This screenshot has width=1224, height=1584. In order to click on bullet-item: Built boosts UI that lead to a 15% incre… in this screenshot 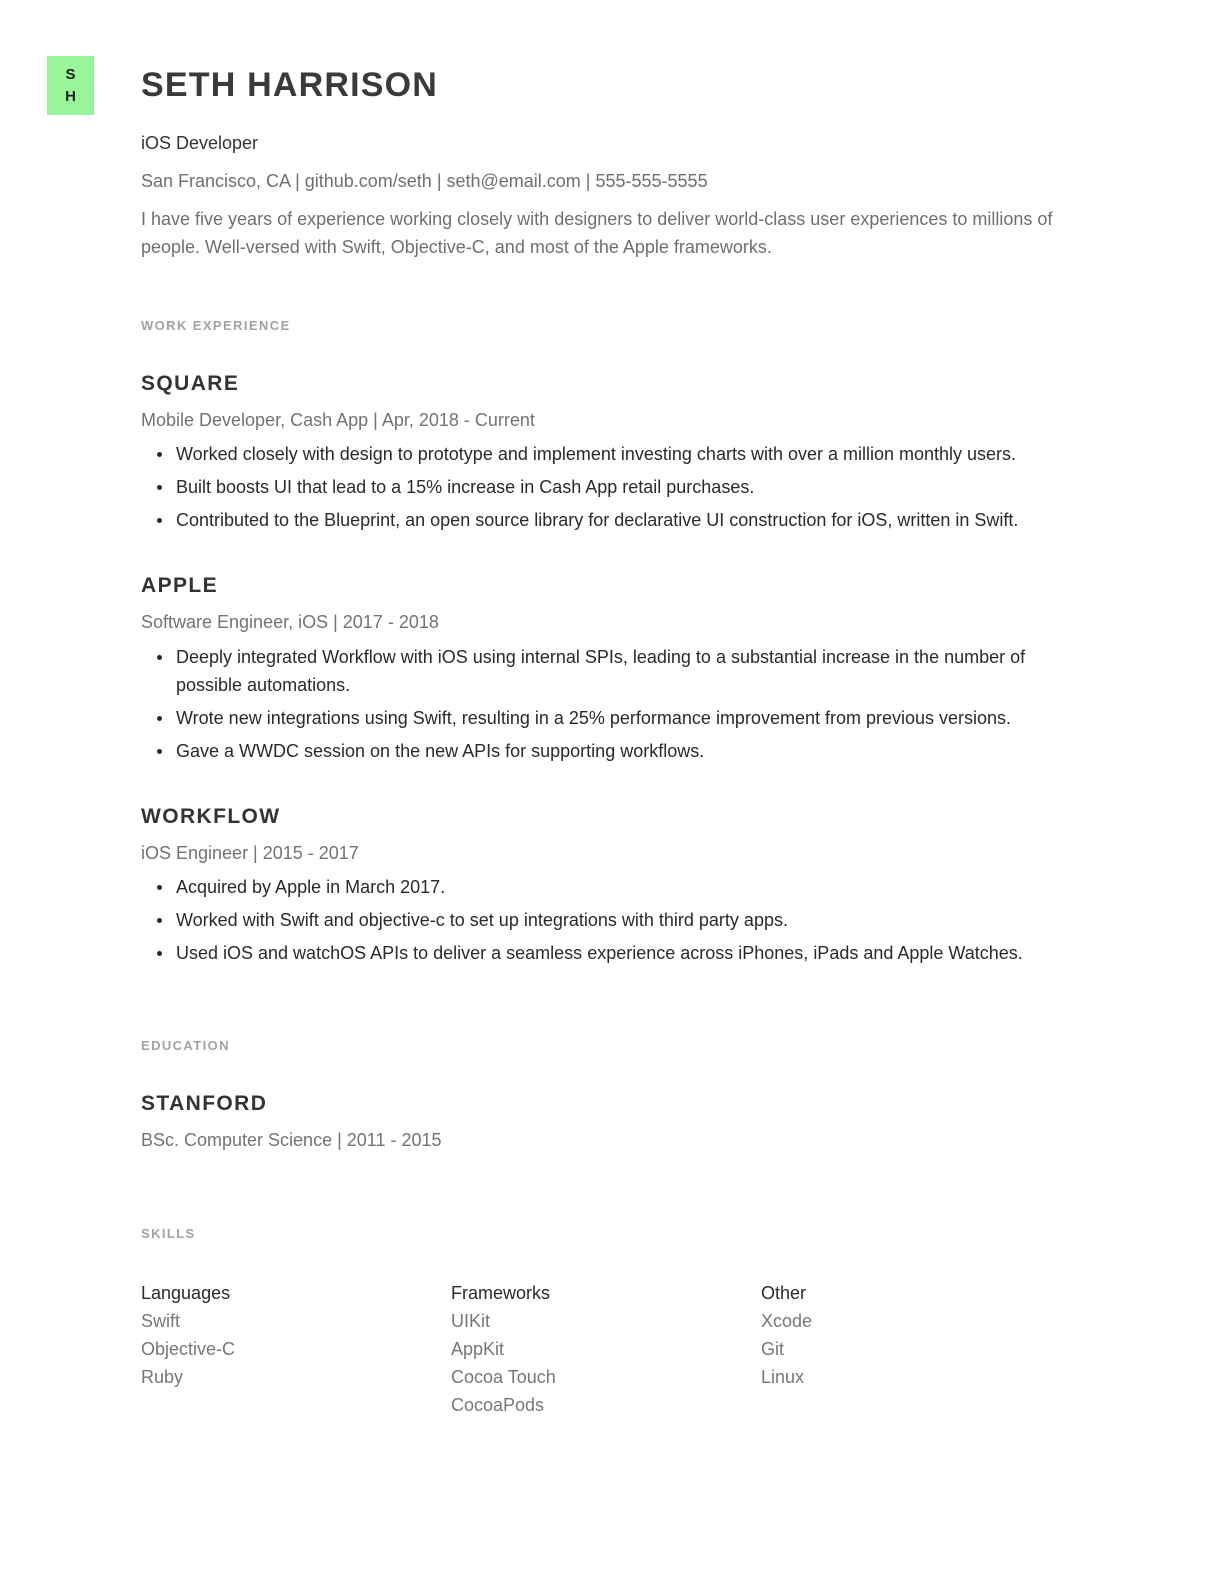, I will do `click(616, 487)`.